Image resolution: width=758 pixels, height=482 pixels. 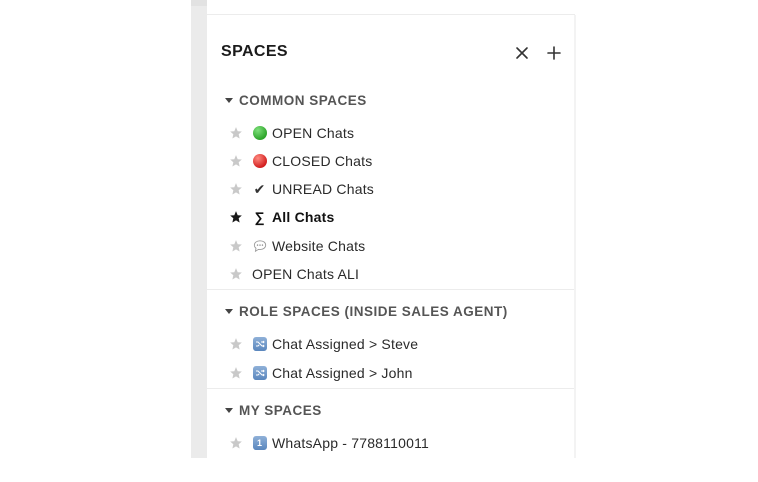 What do you see at coordinates (259, 443) in the screenshot?
I see `keycap-one-icon: 1` at bounding box center [259, 443].